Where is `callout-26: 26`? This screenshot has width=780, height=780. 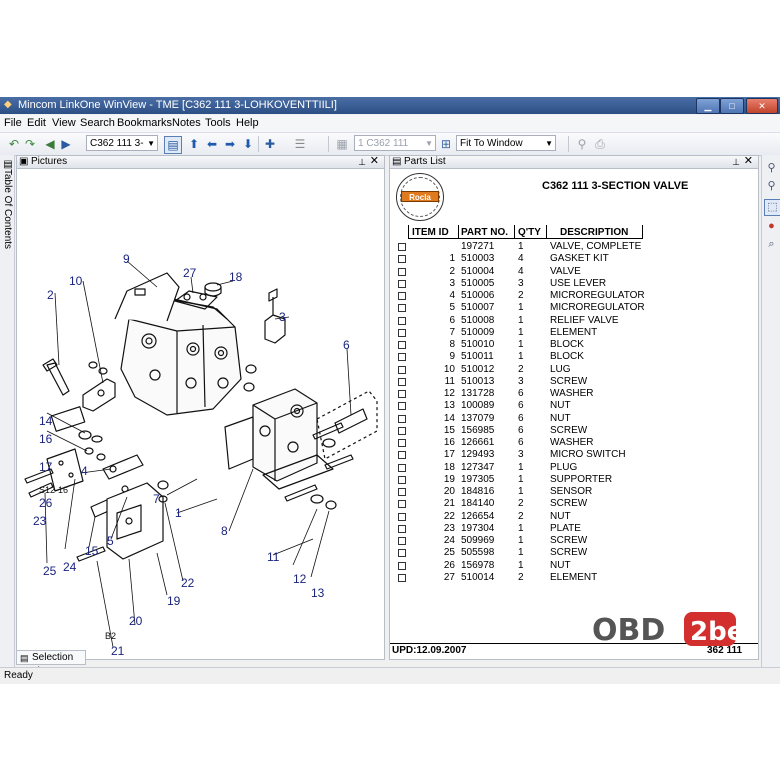
callout-26: 26 is located at coordinates (46, 503).